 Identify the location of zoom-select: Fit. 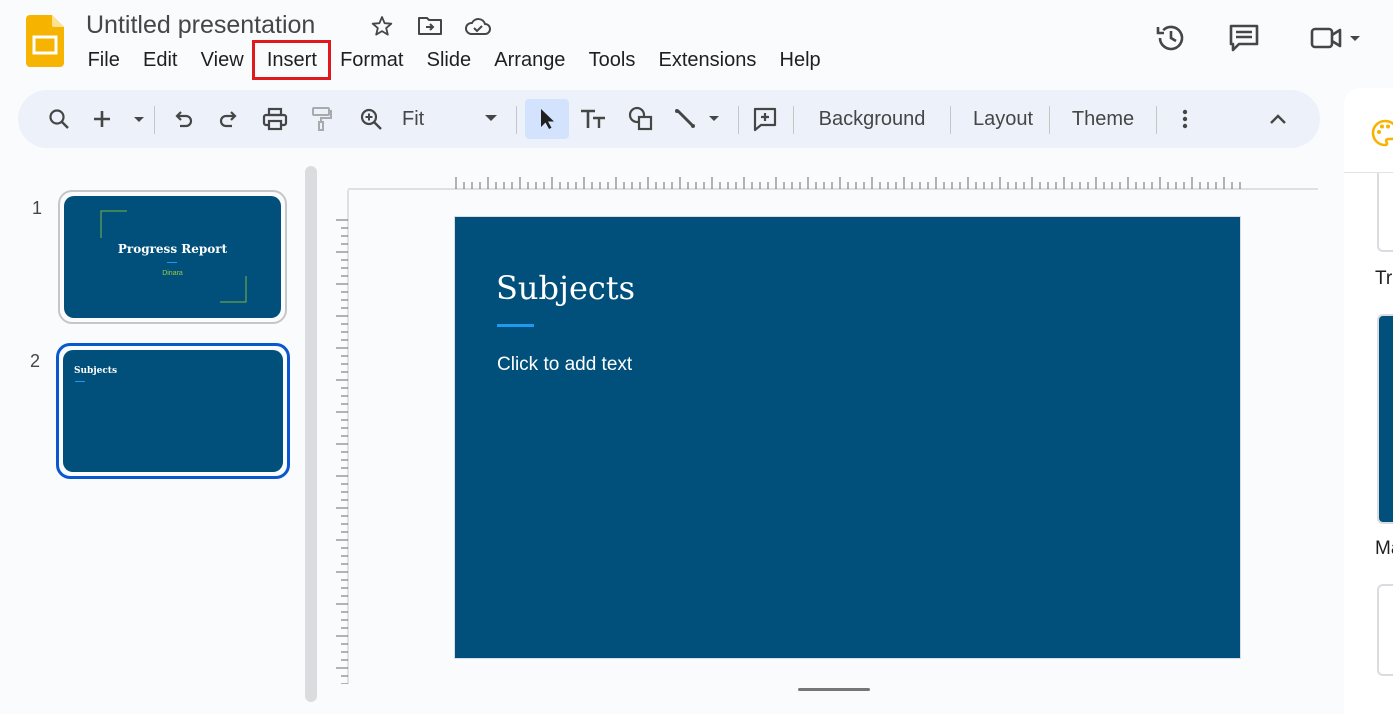
(452, 119).